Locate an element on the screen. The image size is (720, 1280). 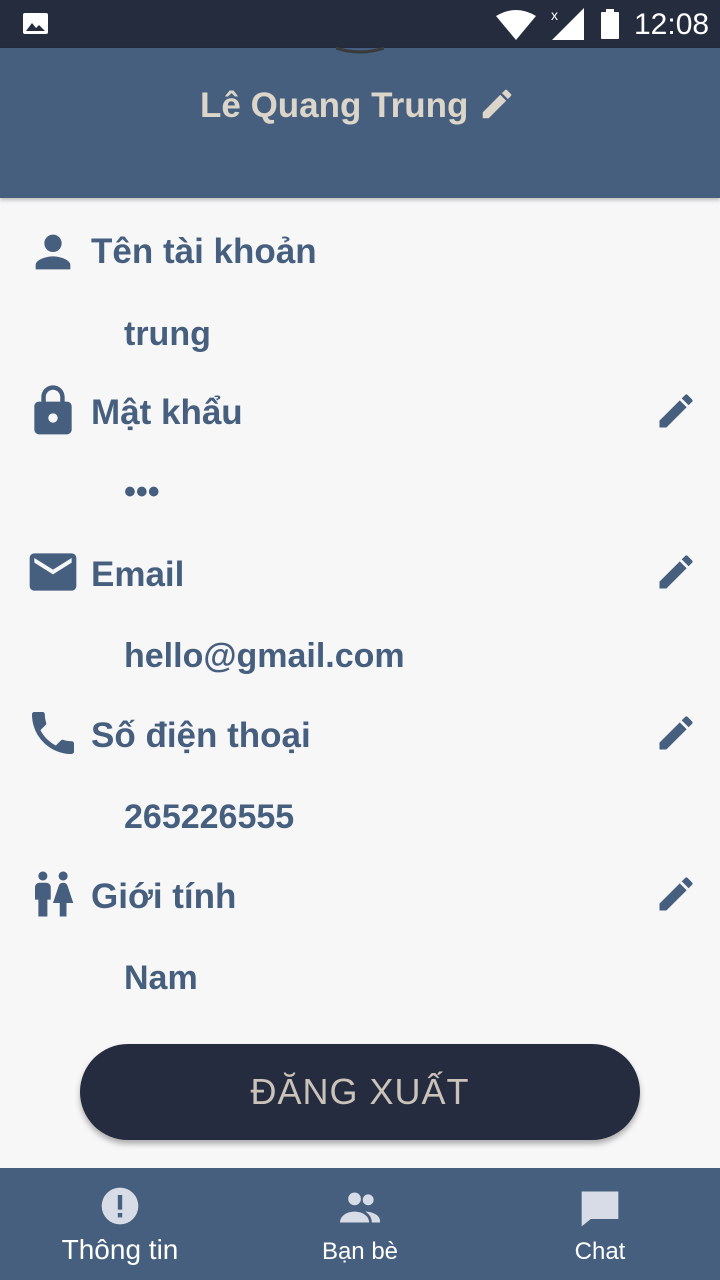
field-password: Mật khẩu is located at coordinates (360, 413).